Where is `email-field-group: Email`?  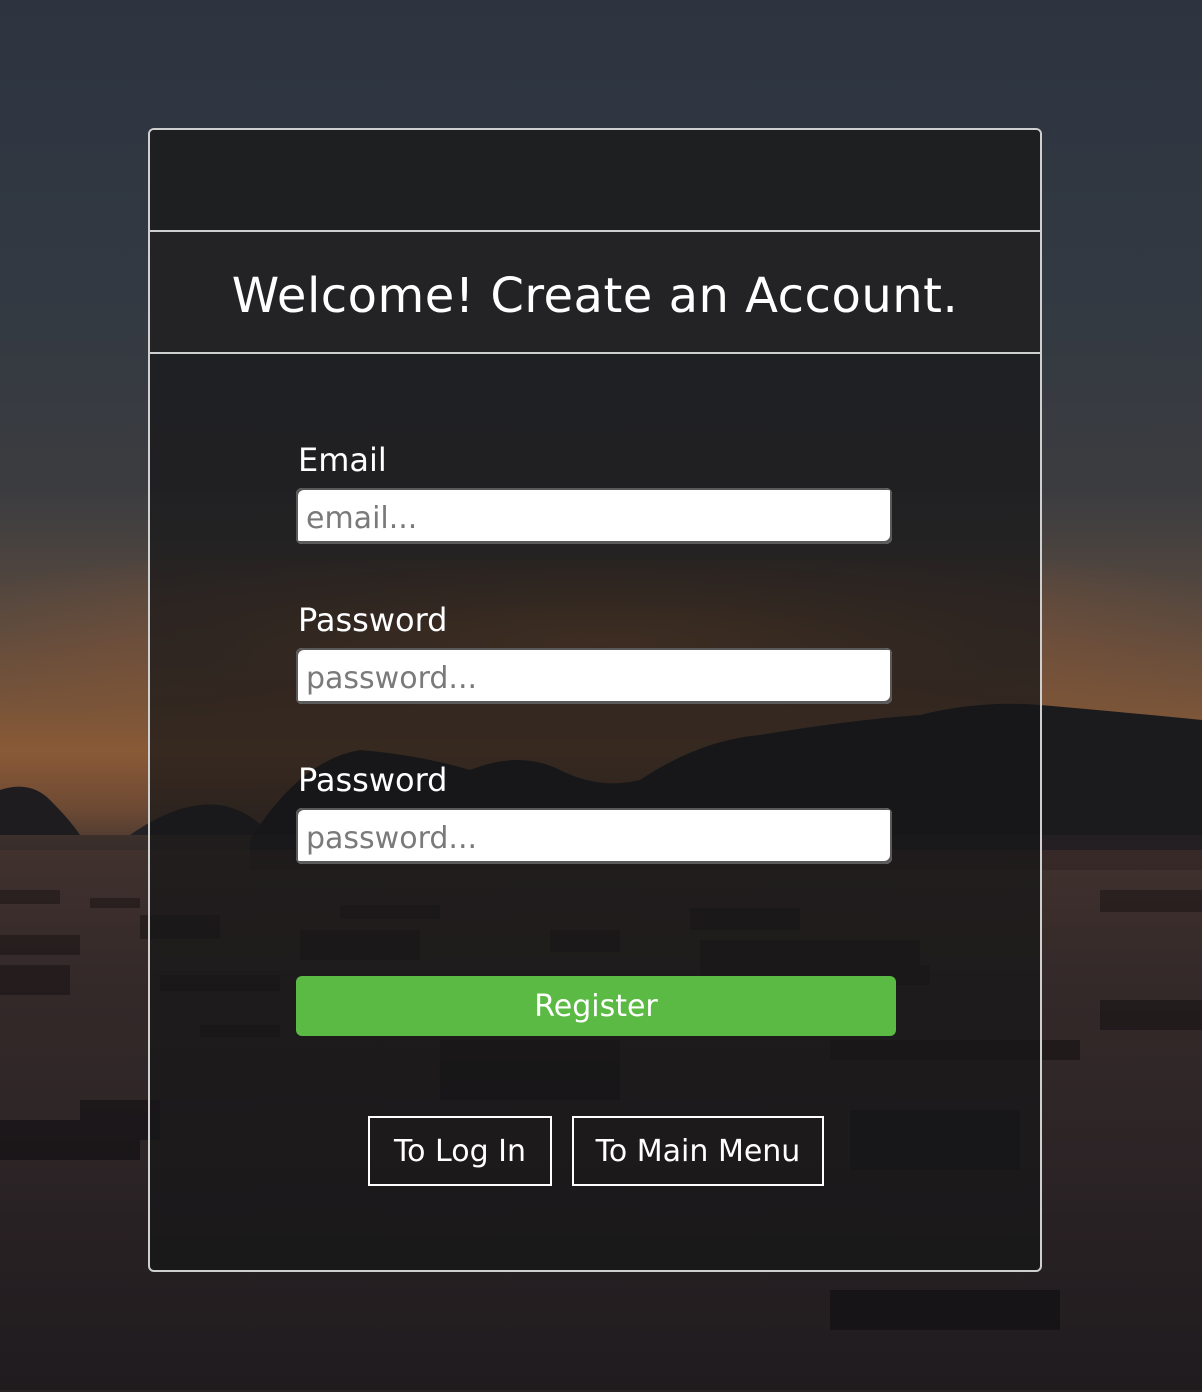
email-field-group: Email is located at coordinates (596, 492).